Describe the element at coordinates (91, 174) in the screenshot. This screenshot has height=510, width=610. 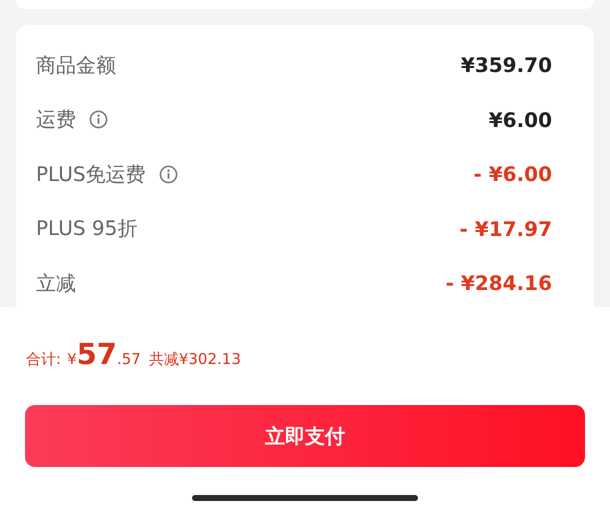
I see `price-label: PLUS免运费` at that location.